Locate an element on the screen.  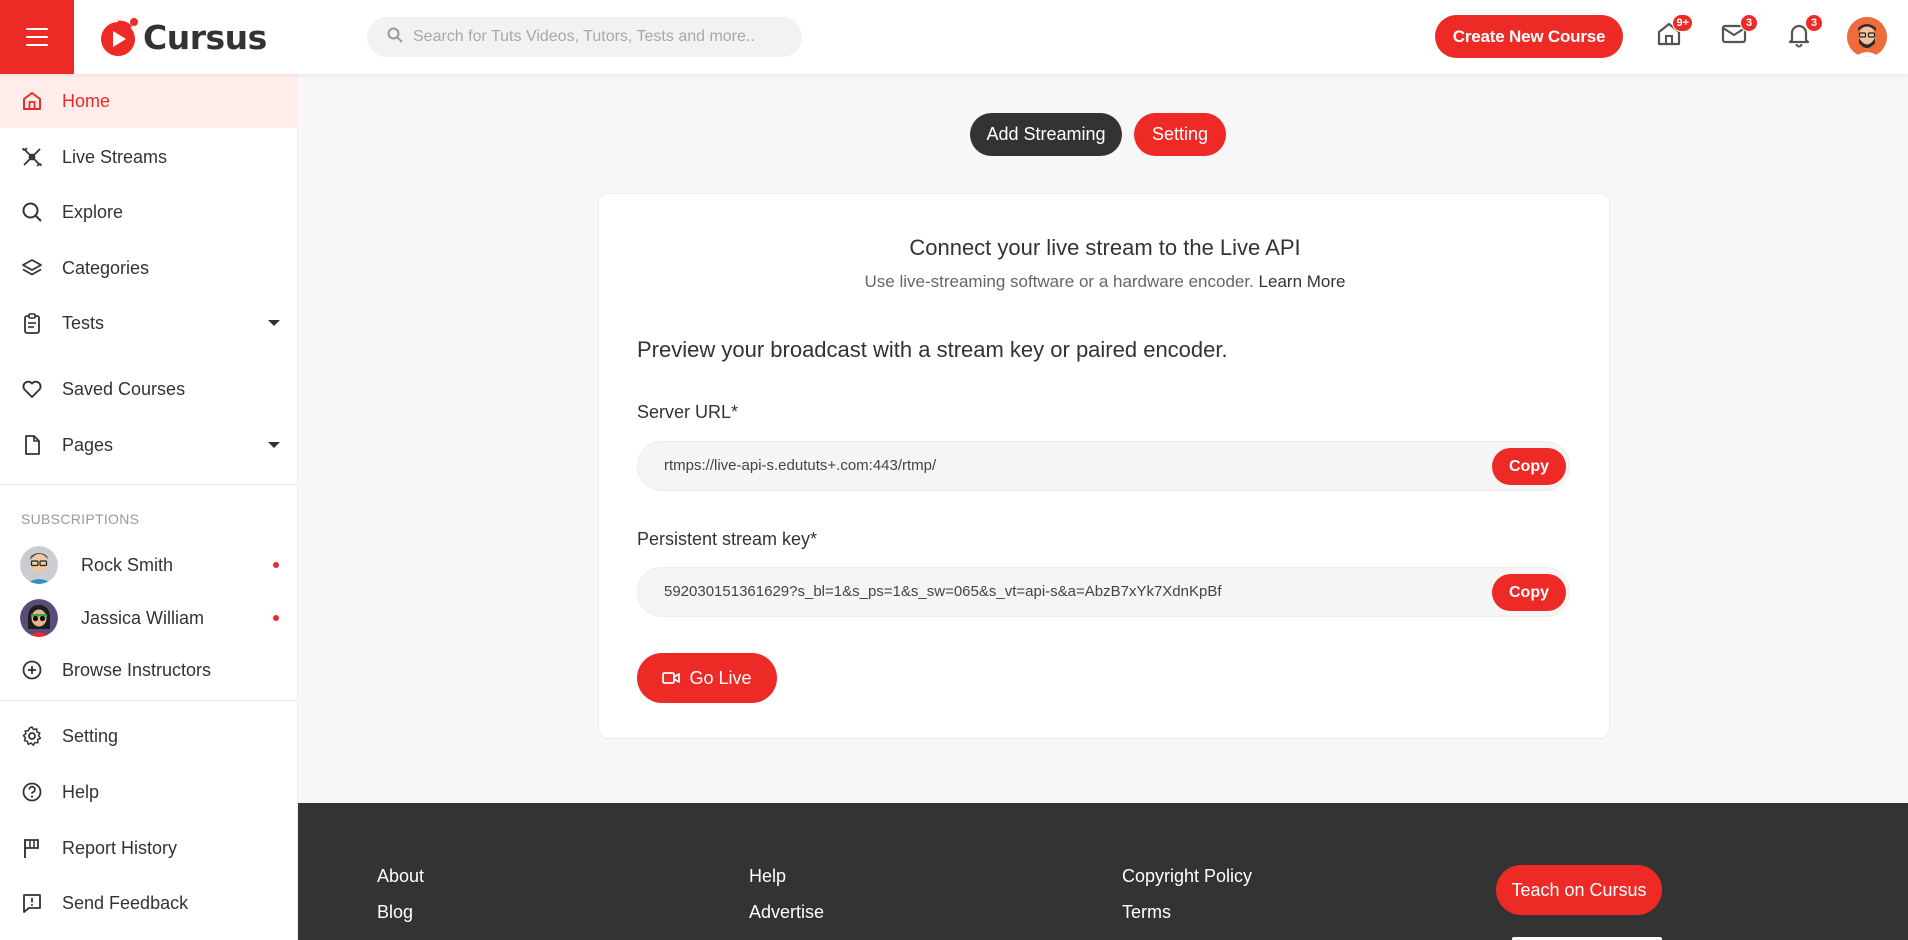
sidebar-item-send-feedback: Send Feedback is located at coordinates (149, 903).